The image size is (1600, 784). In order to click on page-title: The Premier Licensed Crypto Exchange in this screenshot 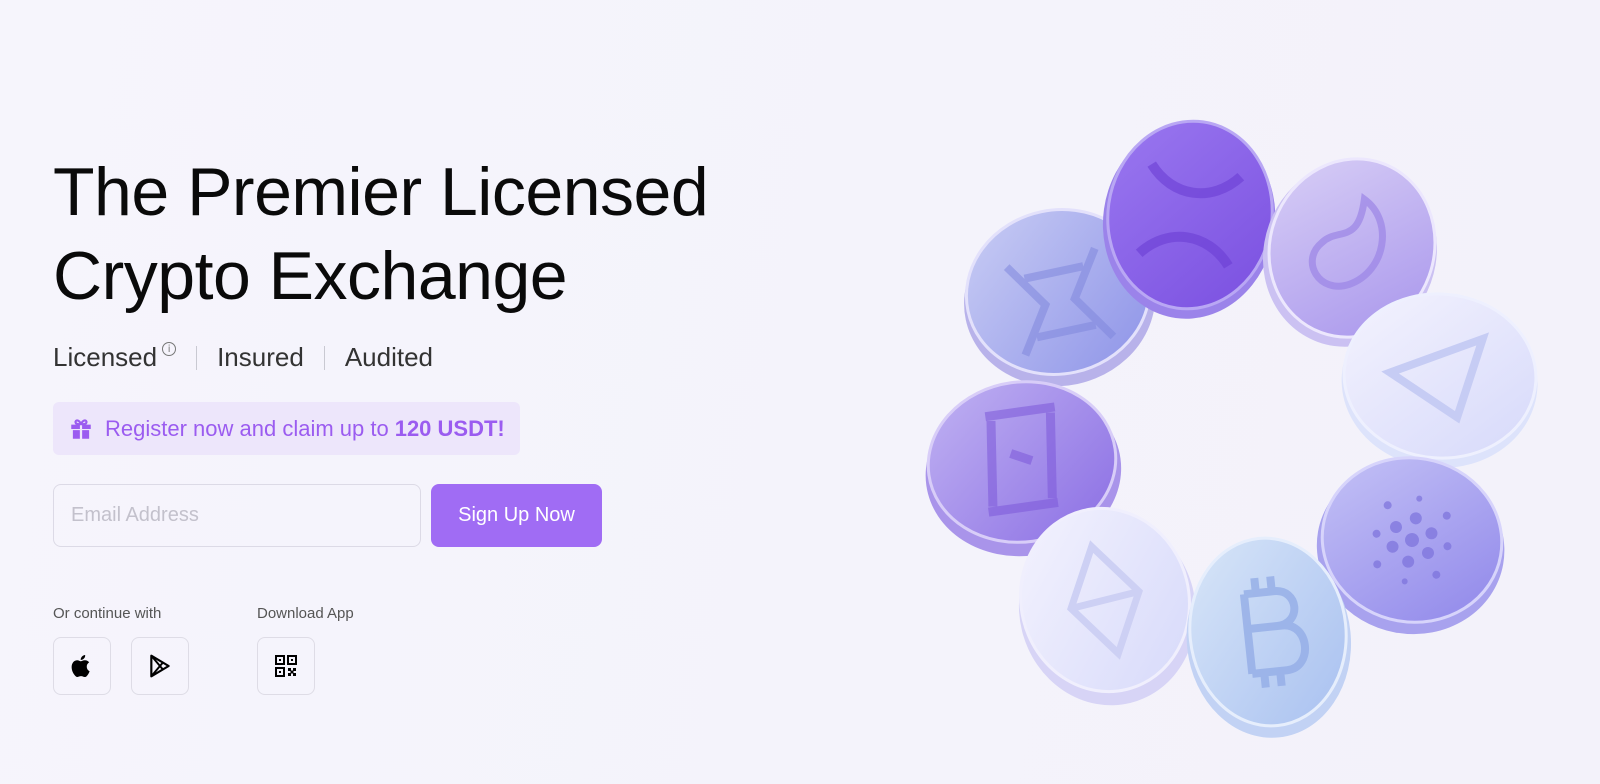, I will do `click(433, 234)`.